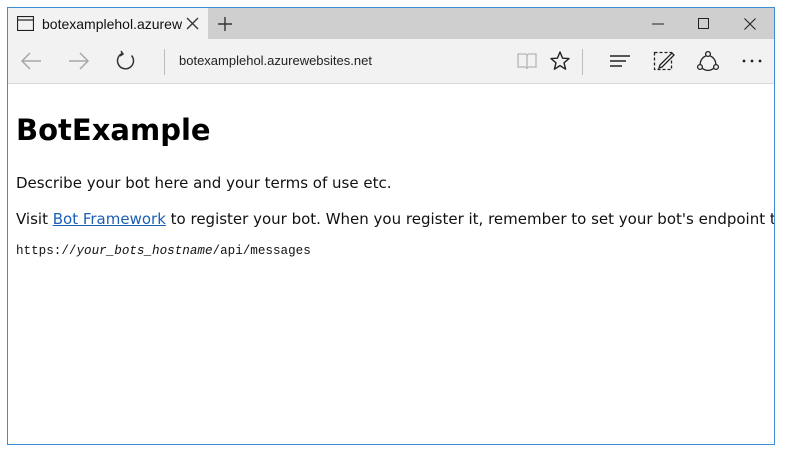 The image size is (785, 451). Describe the element at coordinates (620, 61) in the screenshot. I see `hub-icon` at that location.